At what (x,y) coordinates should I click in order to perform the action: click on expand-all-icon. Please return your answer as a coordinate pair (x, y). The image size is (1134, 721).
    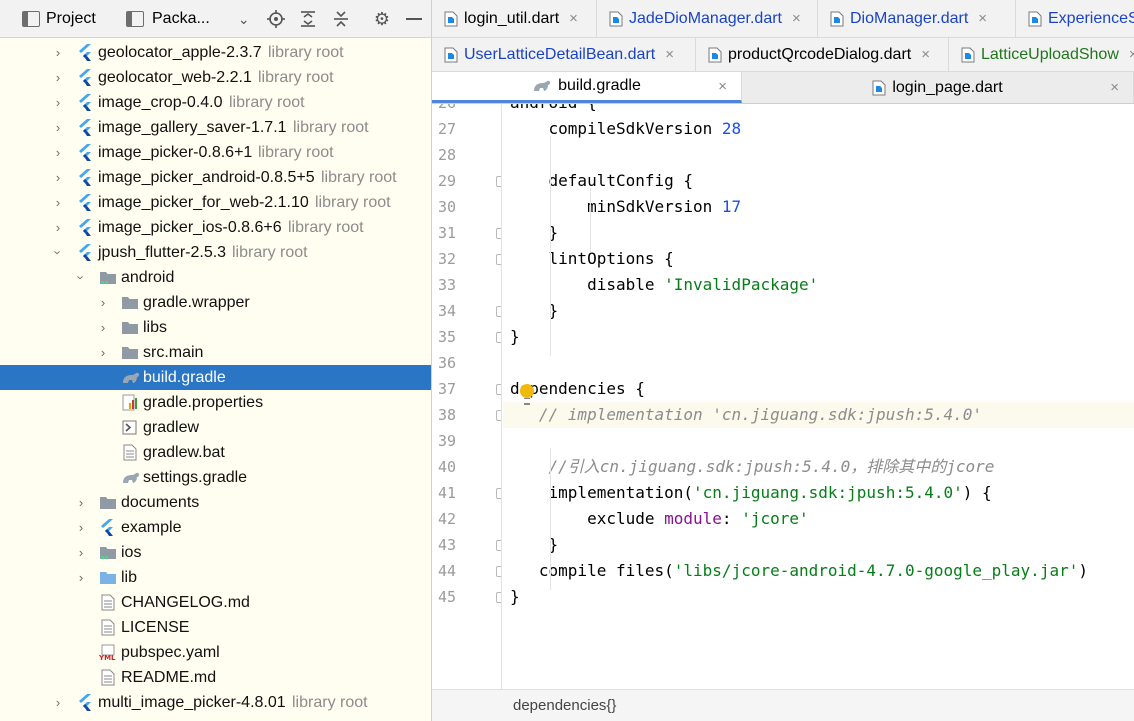
    Looking at the image, I should click on (308, 19).